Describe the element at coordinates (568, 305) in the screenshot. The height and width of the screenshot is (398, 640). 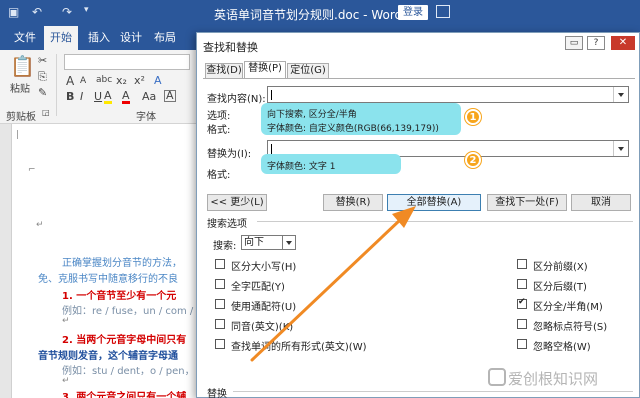
I see `match-option-label: 区分全/半角(M)` at that location.